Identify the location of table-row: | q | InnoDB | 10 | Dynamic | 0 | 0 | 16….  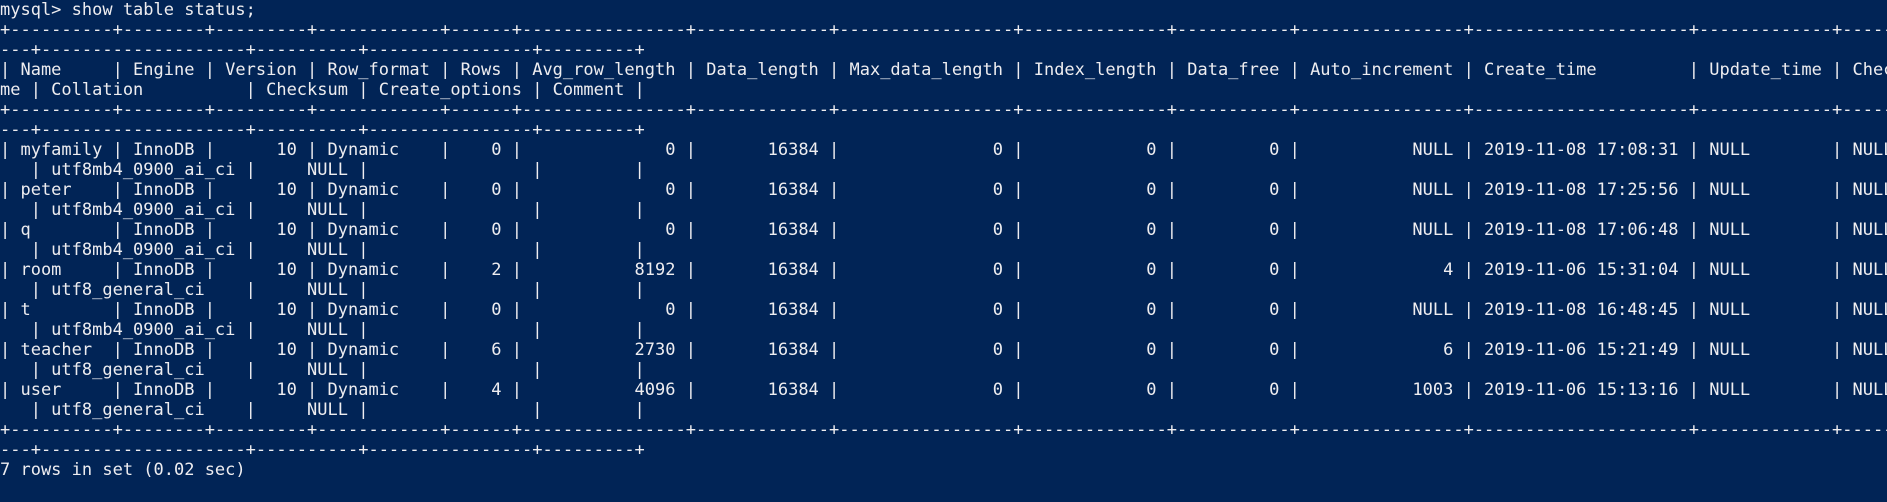
(943, 230).